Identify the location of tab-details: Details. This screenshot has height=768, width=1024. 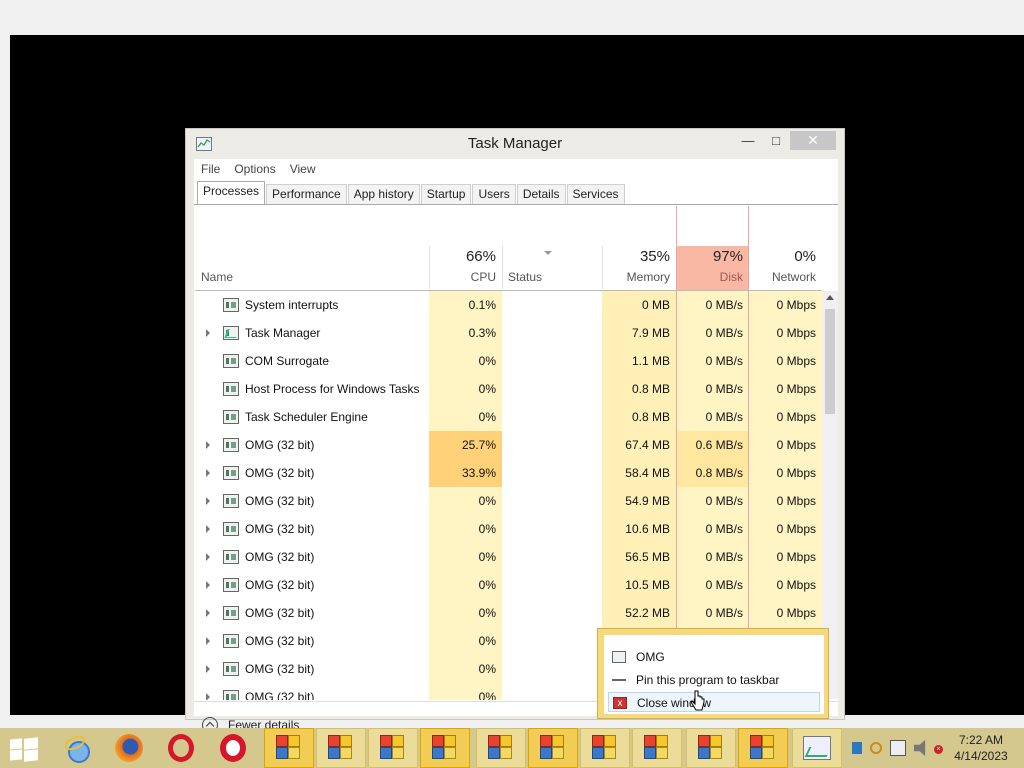
(541, 194).